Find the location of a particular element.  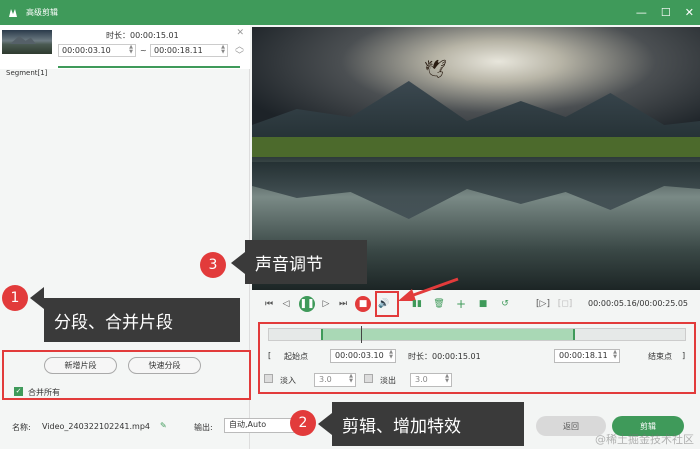

fade-in-label: 淡入 is located at coordinates (288, 380).